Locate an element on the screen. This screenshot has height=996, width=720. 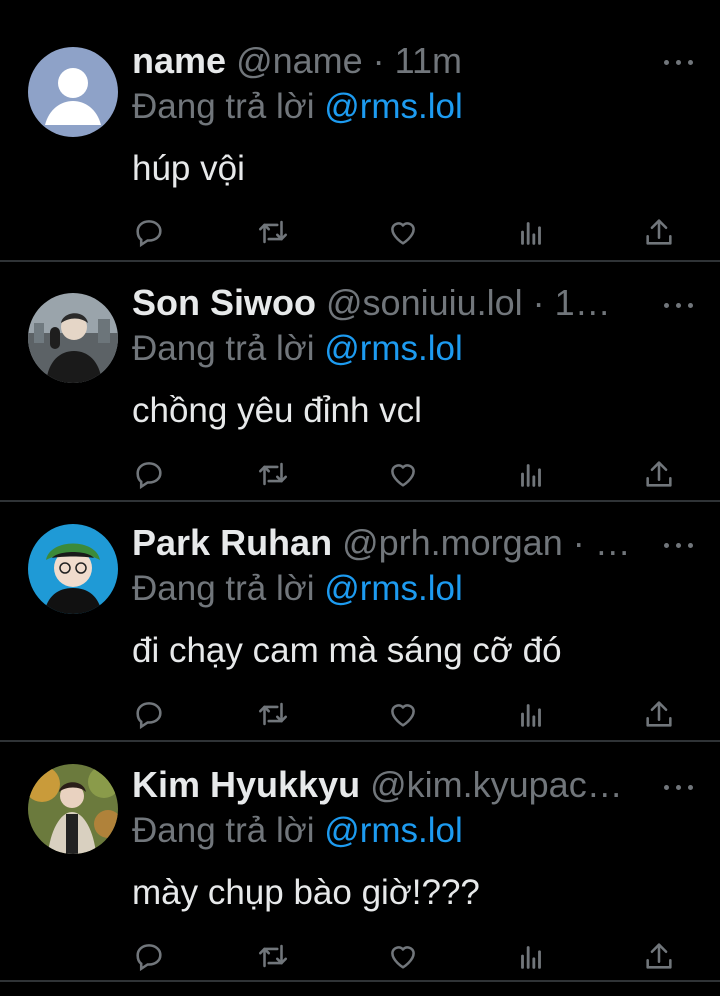
tweet-text: chồng yêu đỉnh vcl is located at coordinates (277, 410).